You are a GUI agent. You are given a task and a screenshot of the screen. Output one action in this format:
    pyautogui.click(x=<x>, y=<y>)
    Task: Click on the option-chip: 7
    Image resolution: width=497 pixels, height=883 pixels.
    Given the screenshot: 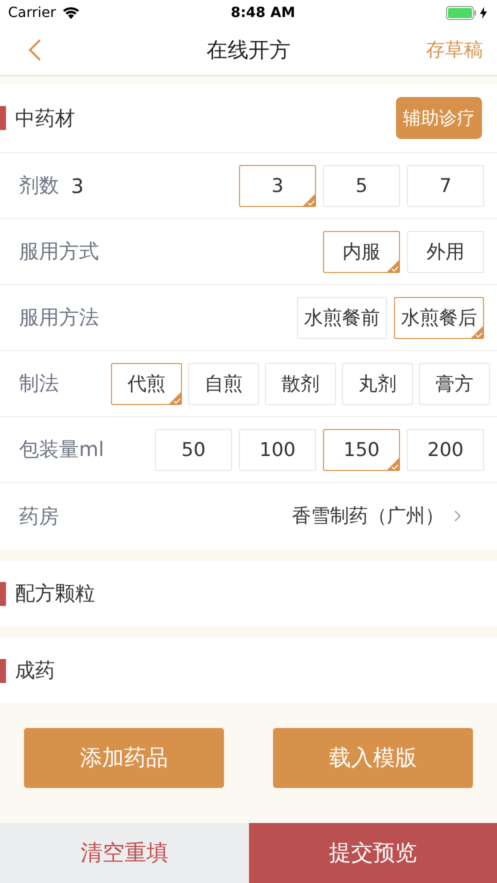 What is the action you would take?
    pyautogui.click(x=445, y=185)
    